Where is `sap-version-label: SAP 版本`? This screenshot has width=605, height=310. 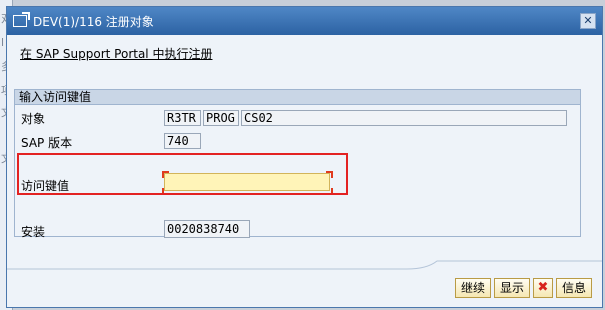
sap-version-label: SAP 版本 is located at coordinates (47, 143).